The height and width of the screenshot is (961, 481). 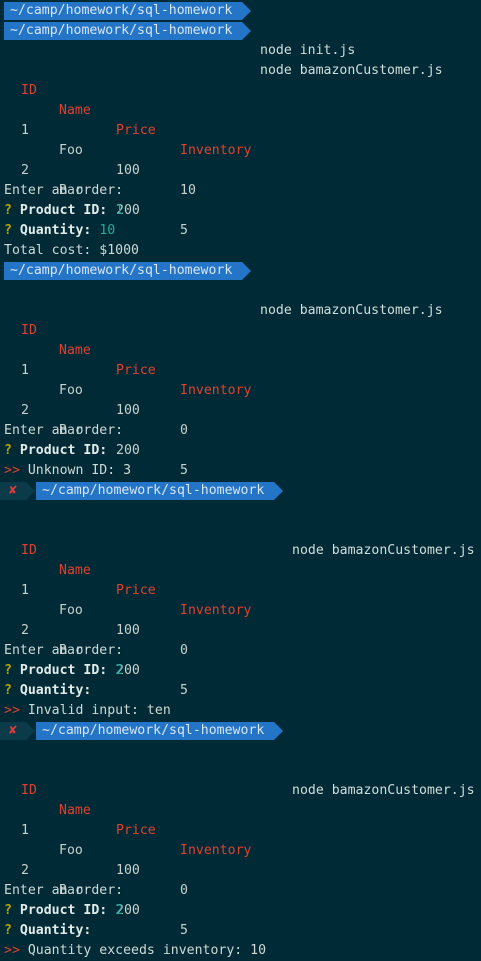 What do you see at coordinates (71, 250) in the screenshot?
I see `total-cost-text: Total cost: $1000` at bounding box center [71, 250].